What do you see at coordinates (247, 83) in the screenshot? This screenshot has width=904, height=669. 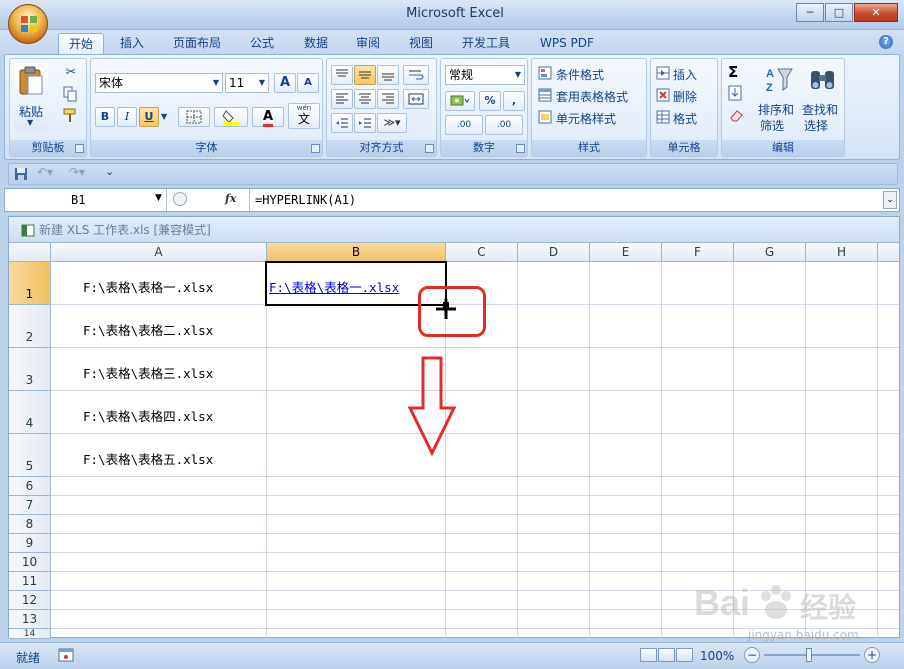 I see `font-size-select: 11 ▼` at bounding box center [247, 83].